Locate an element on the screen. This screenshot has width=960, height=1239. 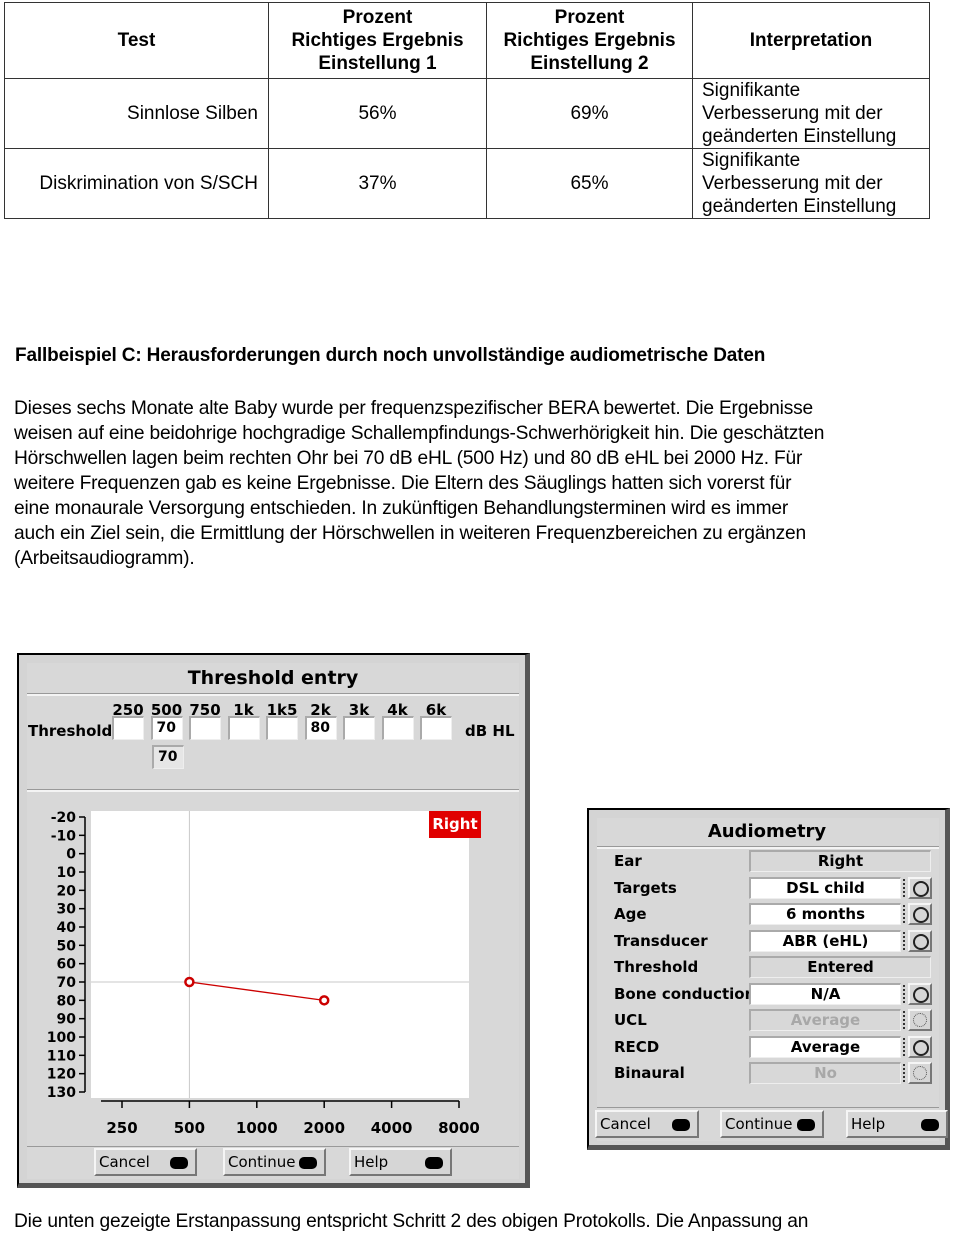
age-option-button is located at coordinates (920, 914).